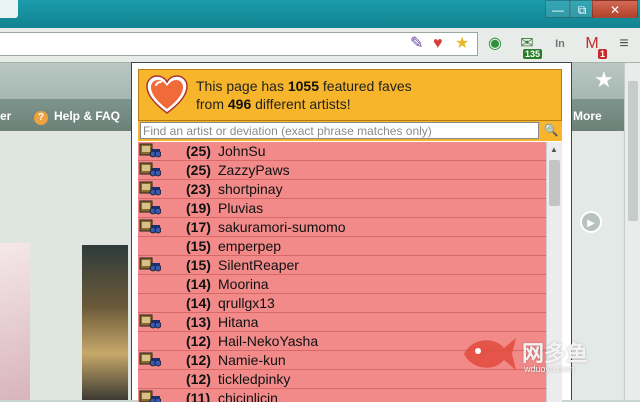 The width and height of the screenshot is (640, 402). Describe the element at coordinates (633, 151) in the screenshot. I see `page-scrollbar-thumb` at that location.